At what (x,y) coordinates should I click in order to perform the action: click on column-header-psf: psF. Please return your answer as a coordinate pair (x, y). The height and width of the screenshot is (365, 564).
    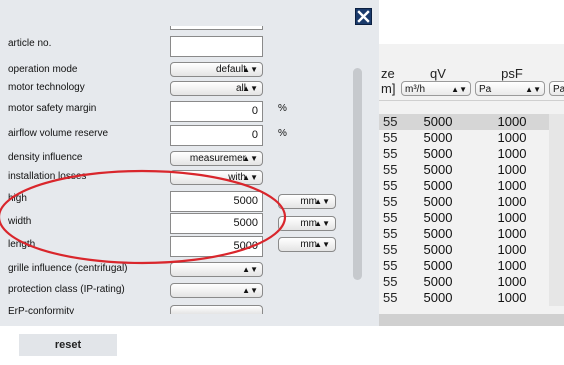
    Looking at the image, I should click on (512, 73).